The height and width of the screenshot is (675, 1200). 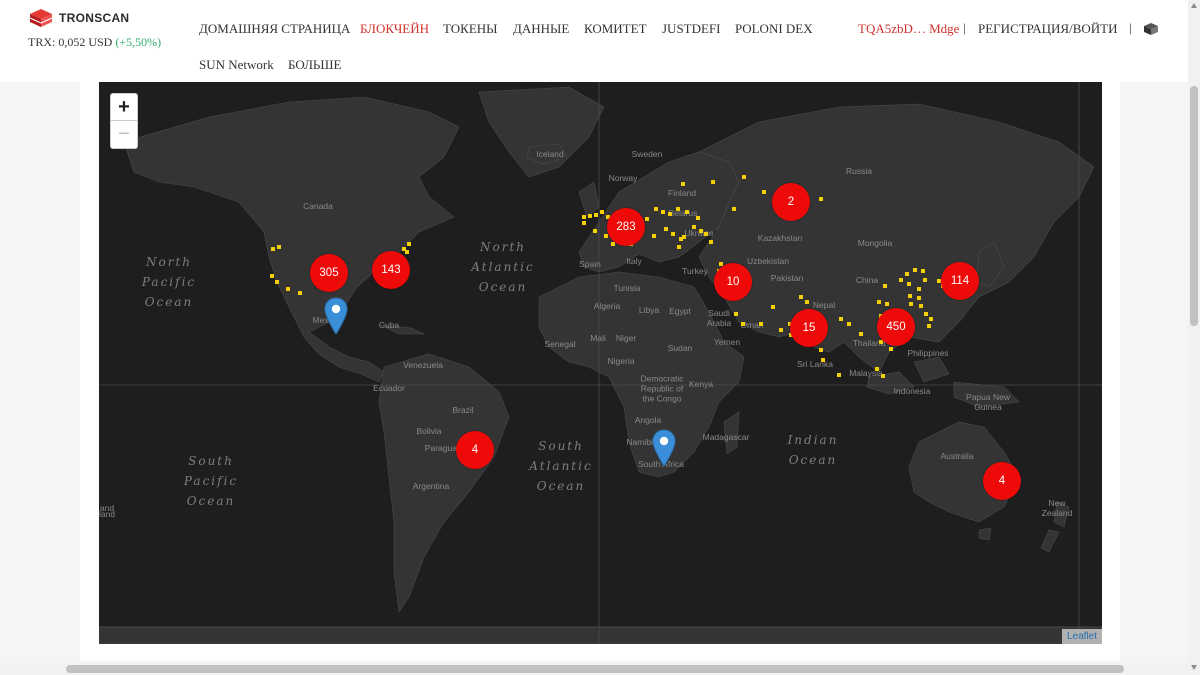 I want to click on node-cluster: 114, so click(x=960, y=281).